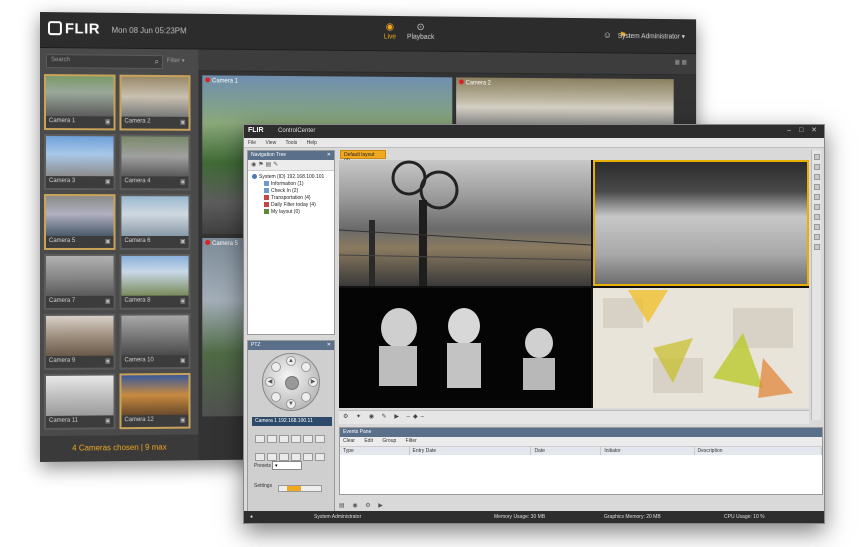 The width and height of the screenshot is (868, 547). What do you see at coordinates (291, 198) in the screenshot?
I see `tree-item: Transportation (4)` at bounding box center [291, 198].